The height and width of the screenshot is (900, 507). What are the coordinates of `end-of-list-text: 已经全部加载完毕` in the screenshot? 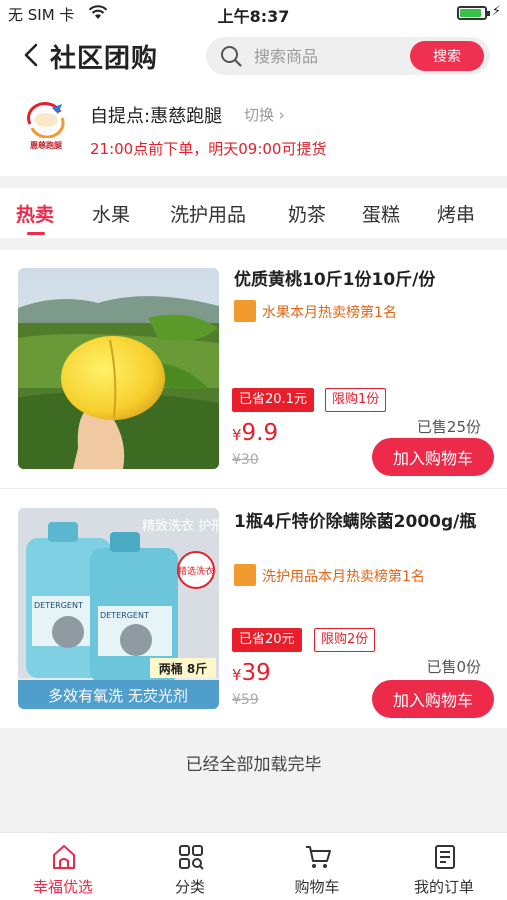 It's located at (253, 765).